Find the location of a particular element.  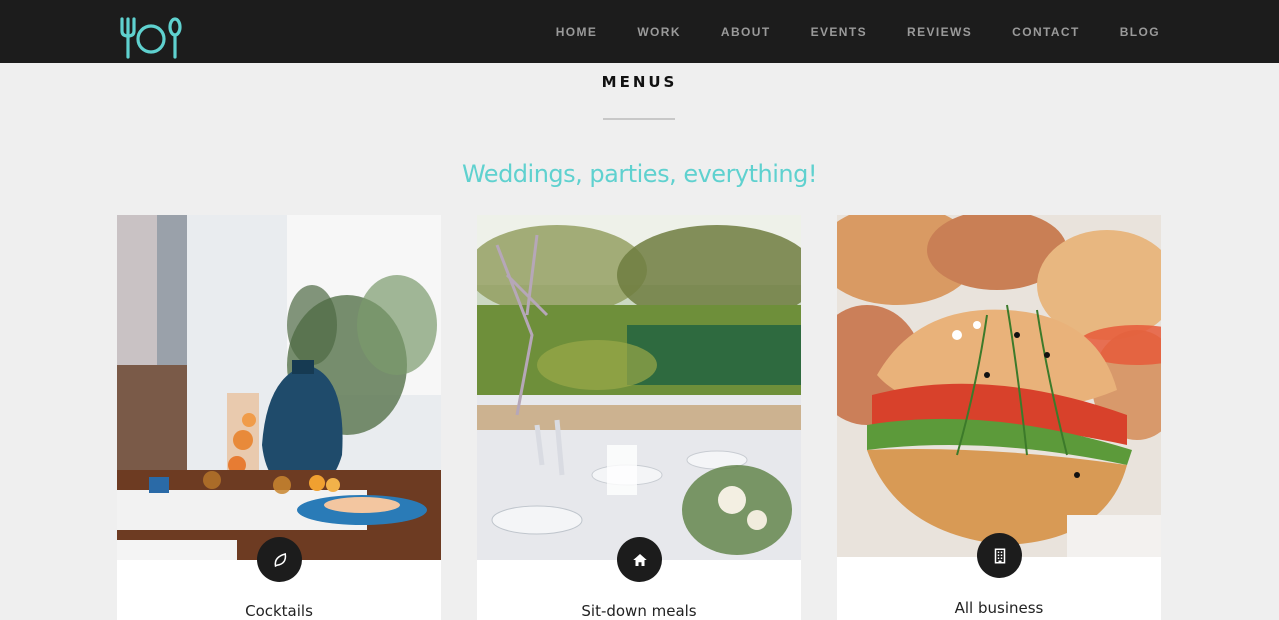

card-label: All business is located at coordinates (999, 608).